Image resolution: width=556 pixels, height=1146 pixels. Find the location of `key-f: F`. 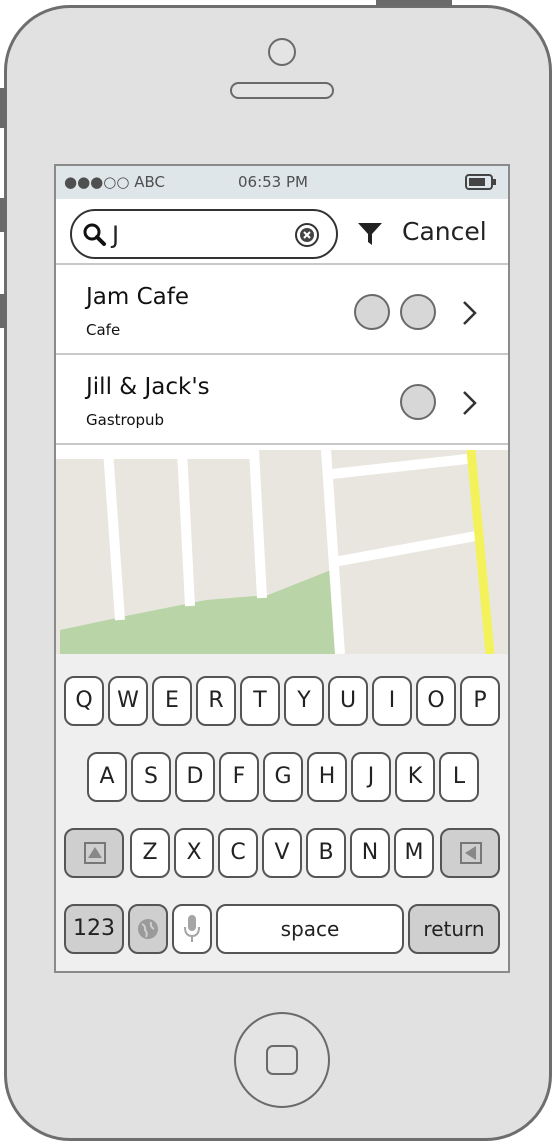

key-f: F is located at coordinates (239, 777).